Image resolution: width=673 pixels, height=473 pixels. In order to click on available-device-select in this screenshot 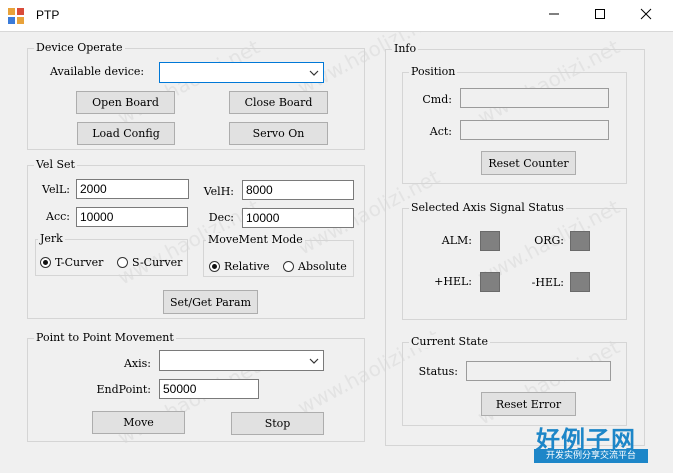, I will do `click(241, 72)`.